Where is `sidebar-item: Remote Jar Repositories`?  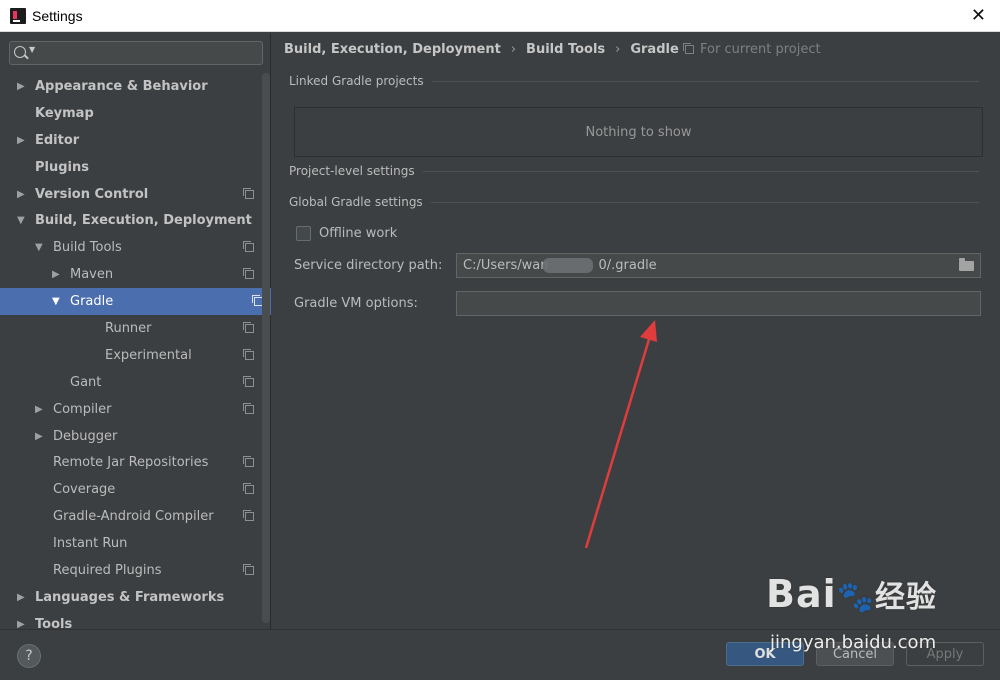
sidebar-item: Remote Jar Repositories is located at coordinates (131, 462).